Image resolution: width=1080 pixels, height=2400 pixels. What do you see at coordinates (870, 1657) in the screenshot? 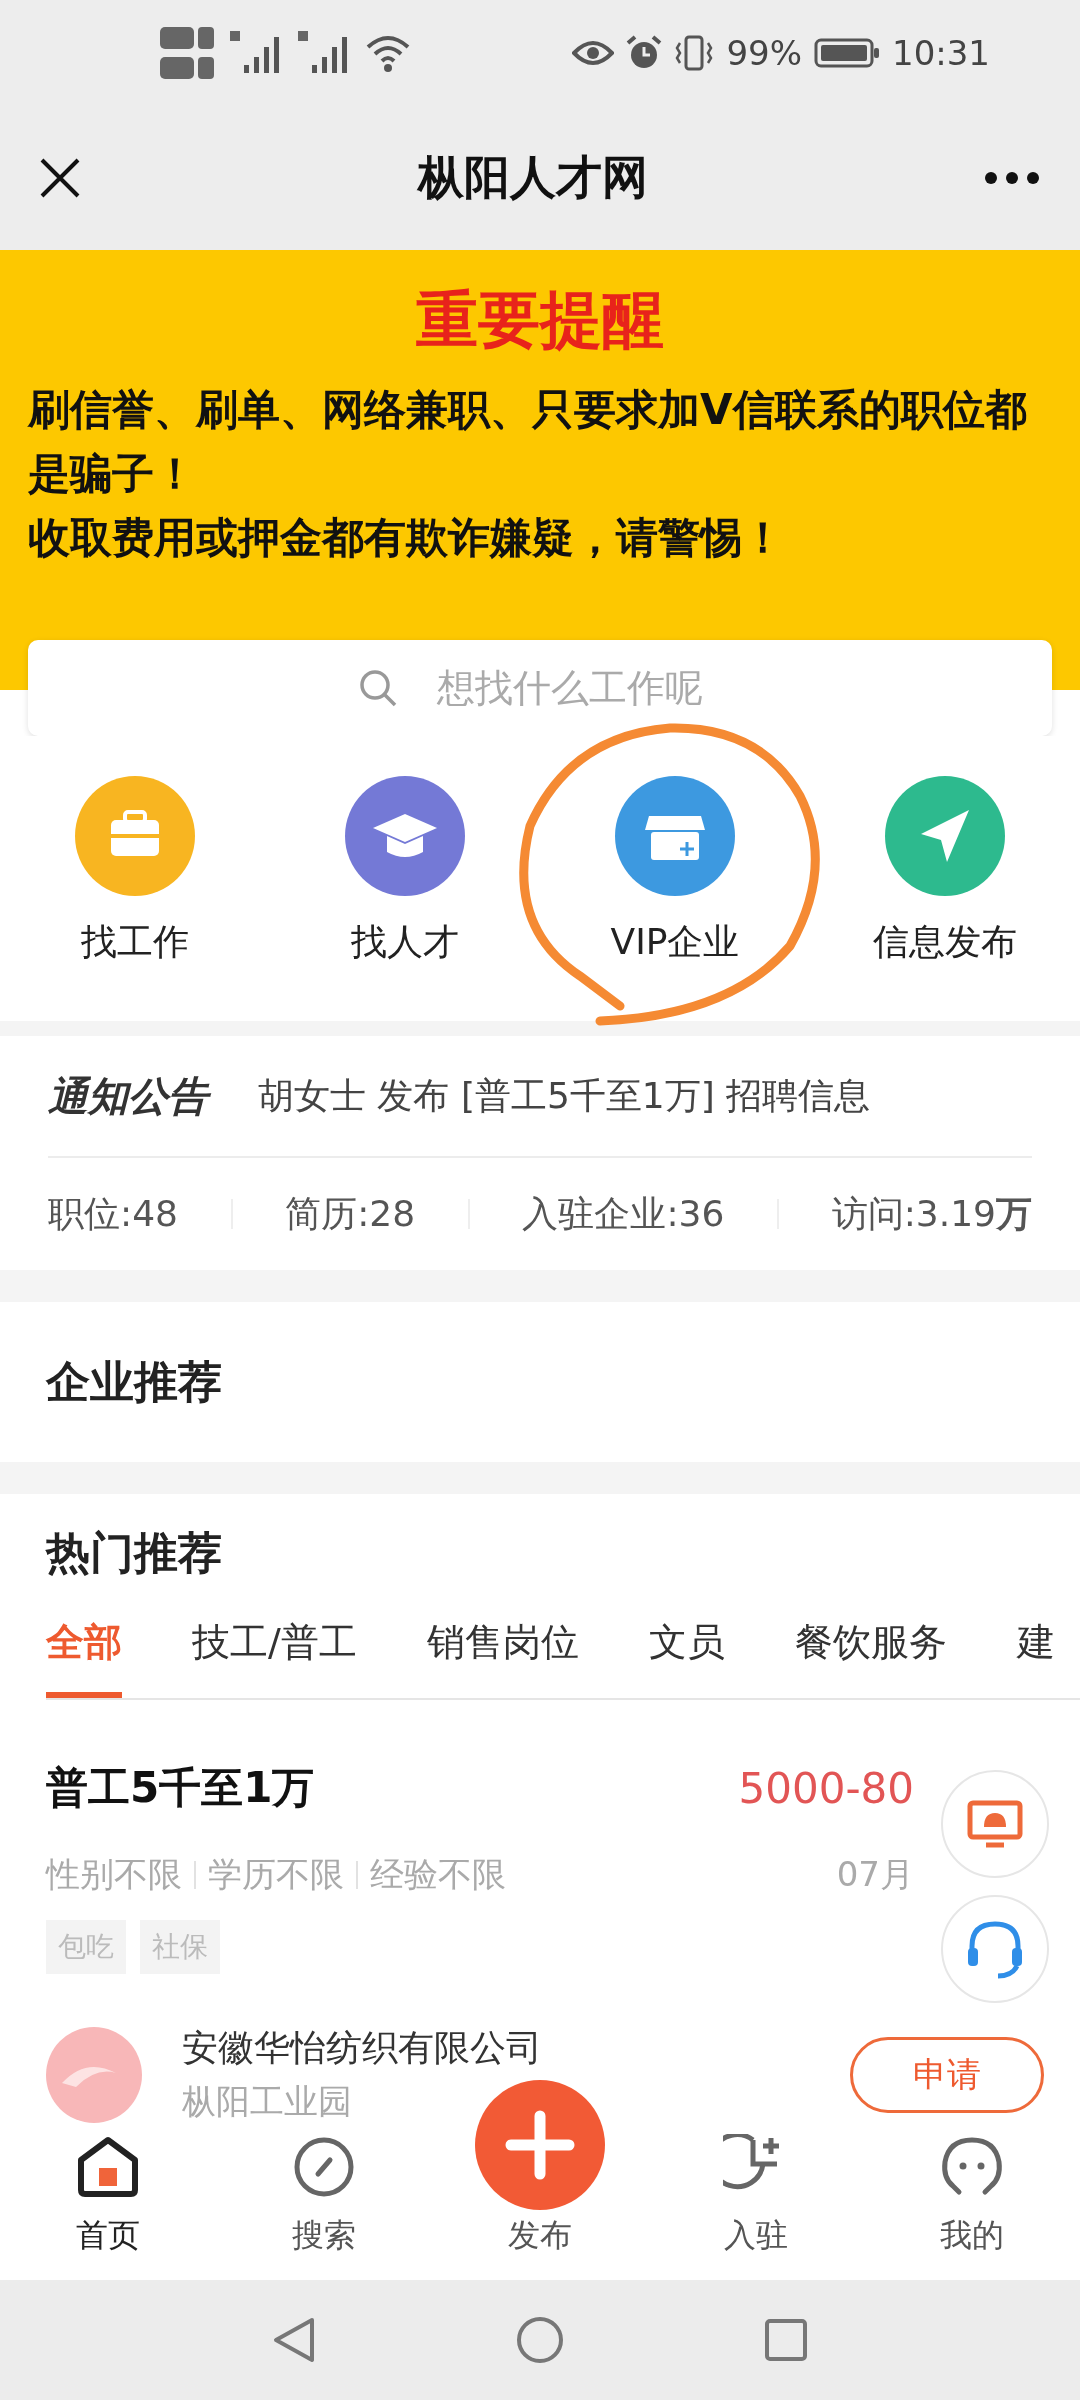
I see `category-tab: 餐饮服务` at bounding box center [870, 1657].